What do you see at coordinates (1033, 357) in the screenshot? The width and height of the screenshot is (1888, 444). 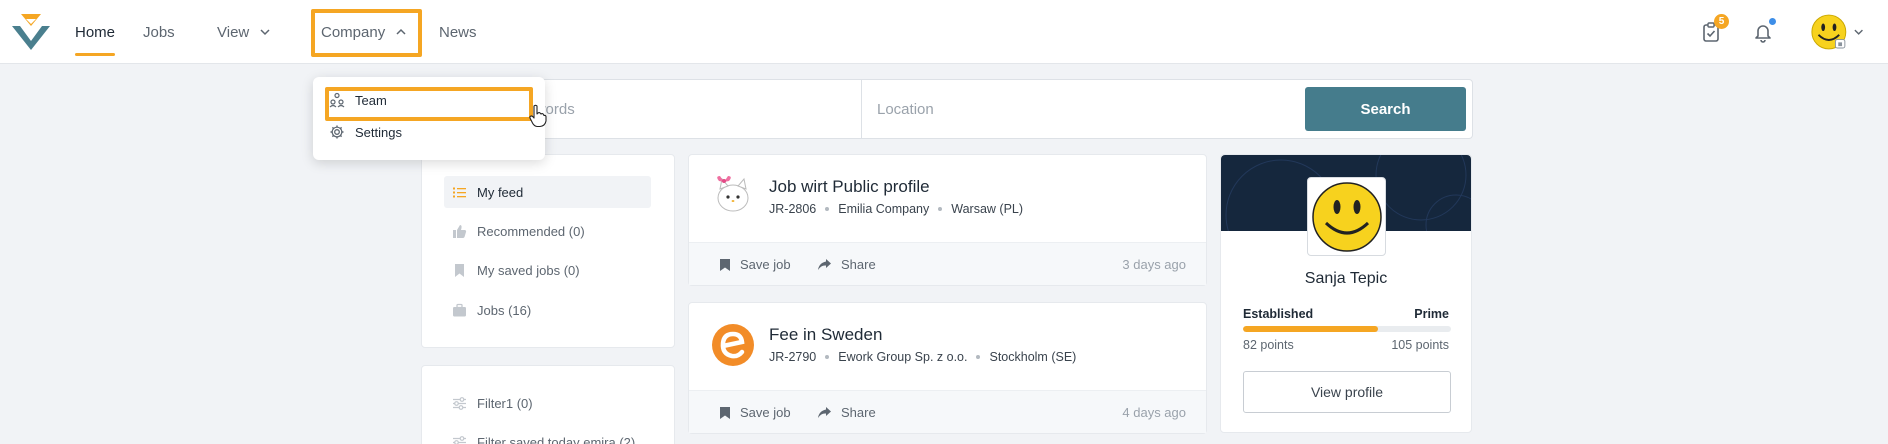 I see `job-location: Stockholm (SE)` at bounding box center [1033, 357].